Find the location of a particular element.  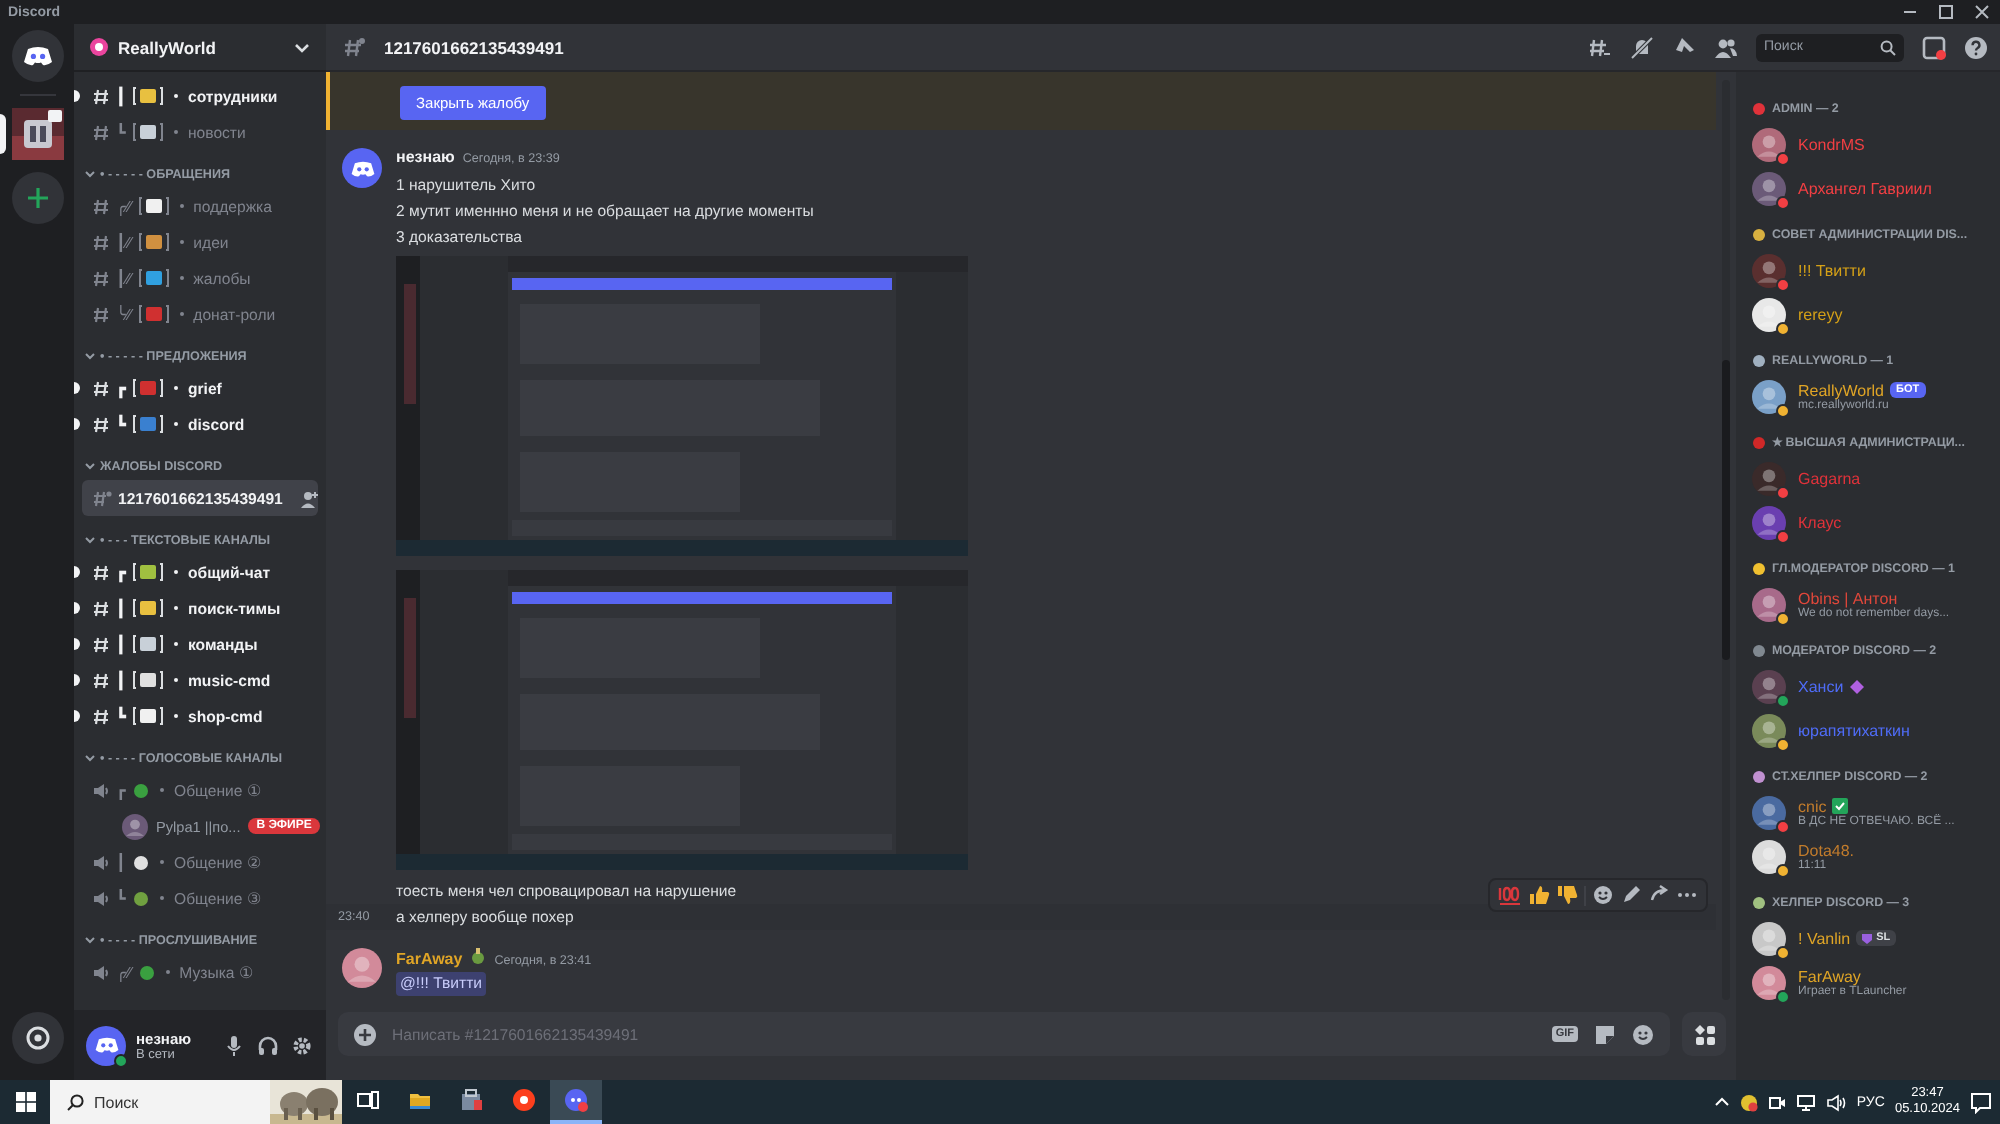

thumbs-up-icon is located at coordinates (1539, 895).